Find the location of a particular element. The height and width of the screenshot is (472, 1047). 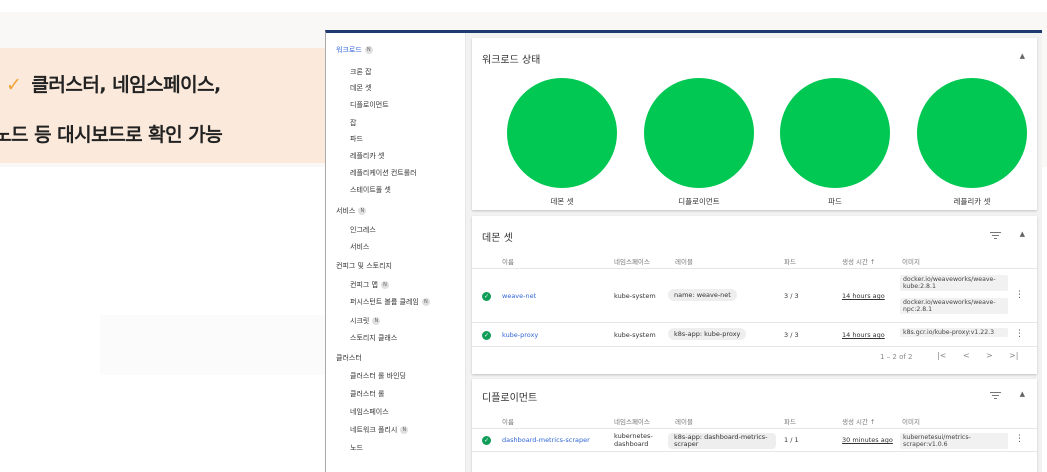

sidebar-item: 네트워크 폴리시 N is located at coordinates (379, 430).